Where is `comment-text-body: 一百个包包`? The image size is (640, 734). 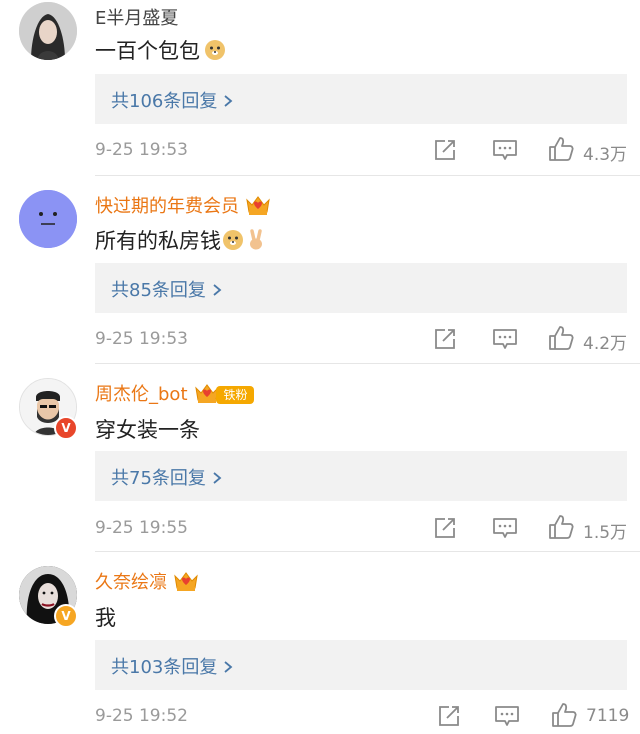 comment-text-body: 一百个包包 is located at coordinates (147, 51).